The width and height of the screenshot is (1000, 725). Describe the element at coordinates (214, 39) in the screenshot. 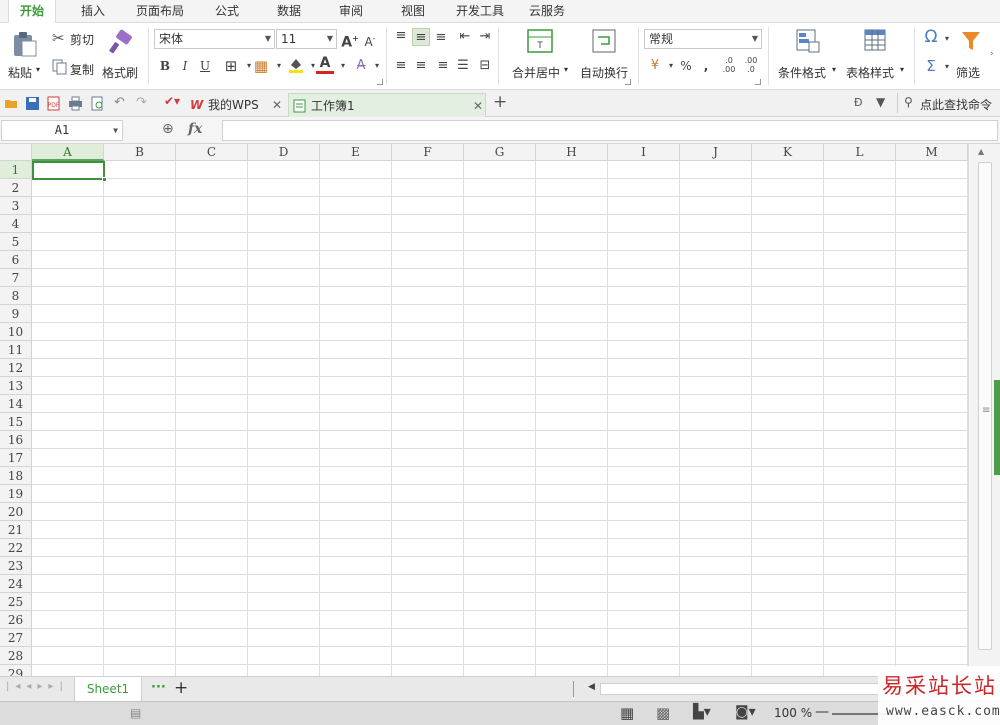

I see `font-name-select: 宋体 ▼` at that location.